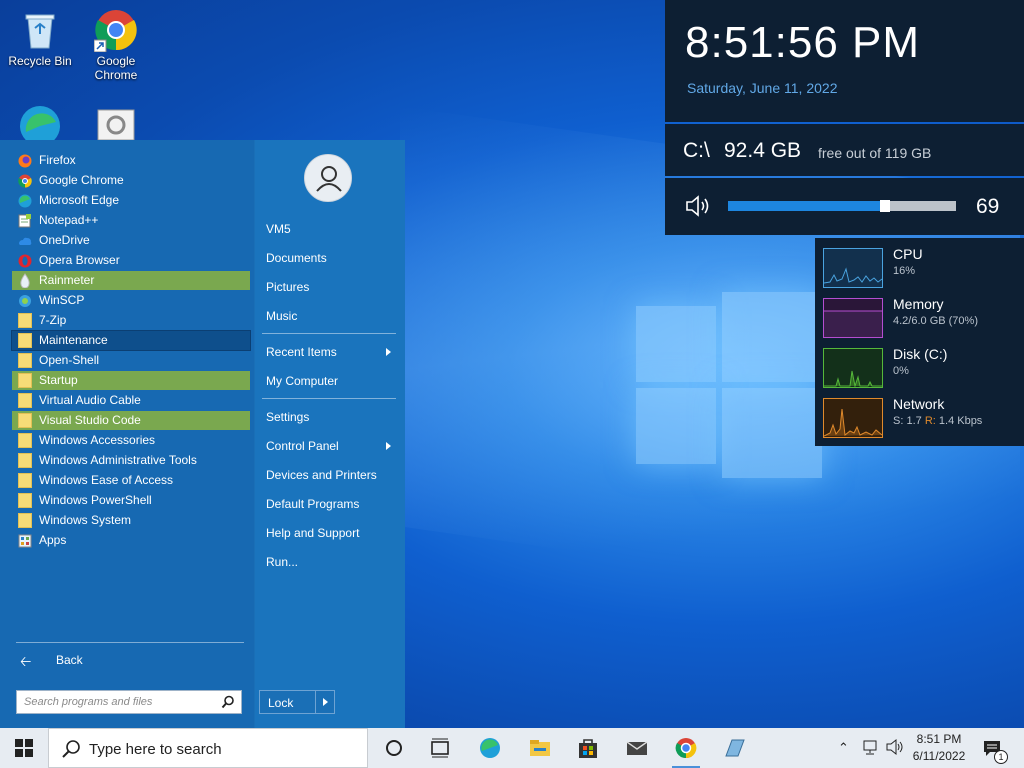 Image resolution: width=1024 pixels, height=768 pixels. I want to click on clock-widget: 8:51:56 PM Saturday, June 11, 2022, so click(844, 61).